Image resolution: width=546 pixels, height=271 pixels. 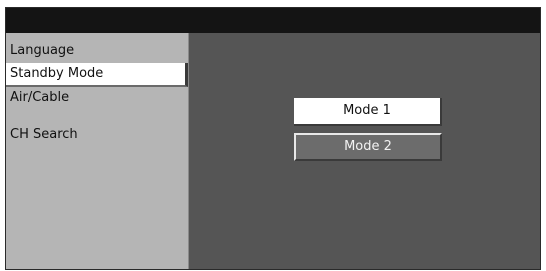 What do you see at coordinates (368, 112) in the screenshot?
I see `mode-1-button: Mode 1` at bounding box center [368, 112].